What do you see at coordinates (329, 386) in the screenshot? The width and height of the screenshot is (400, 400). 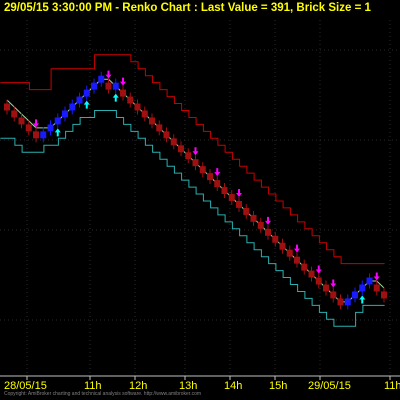 I see `x-tick-label: 29/05/15` at bounding box center [329, 386].